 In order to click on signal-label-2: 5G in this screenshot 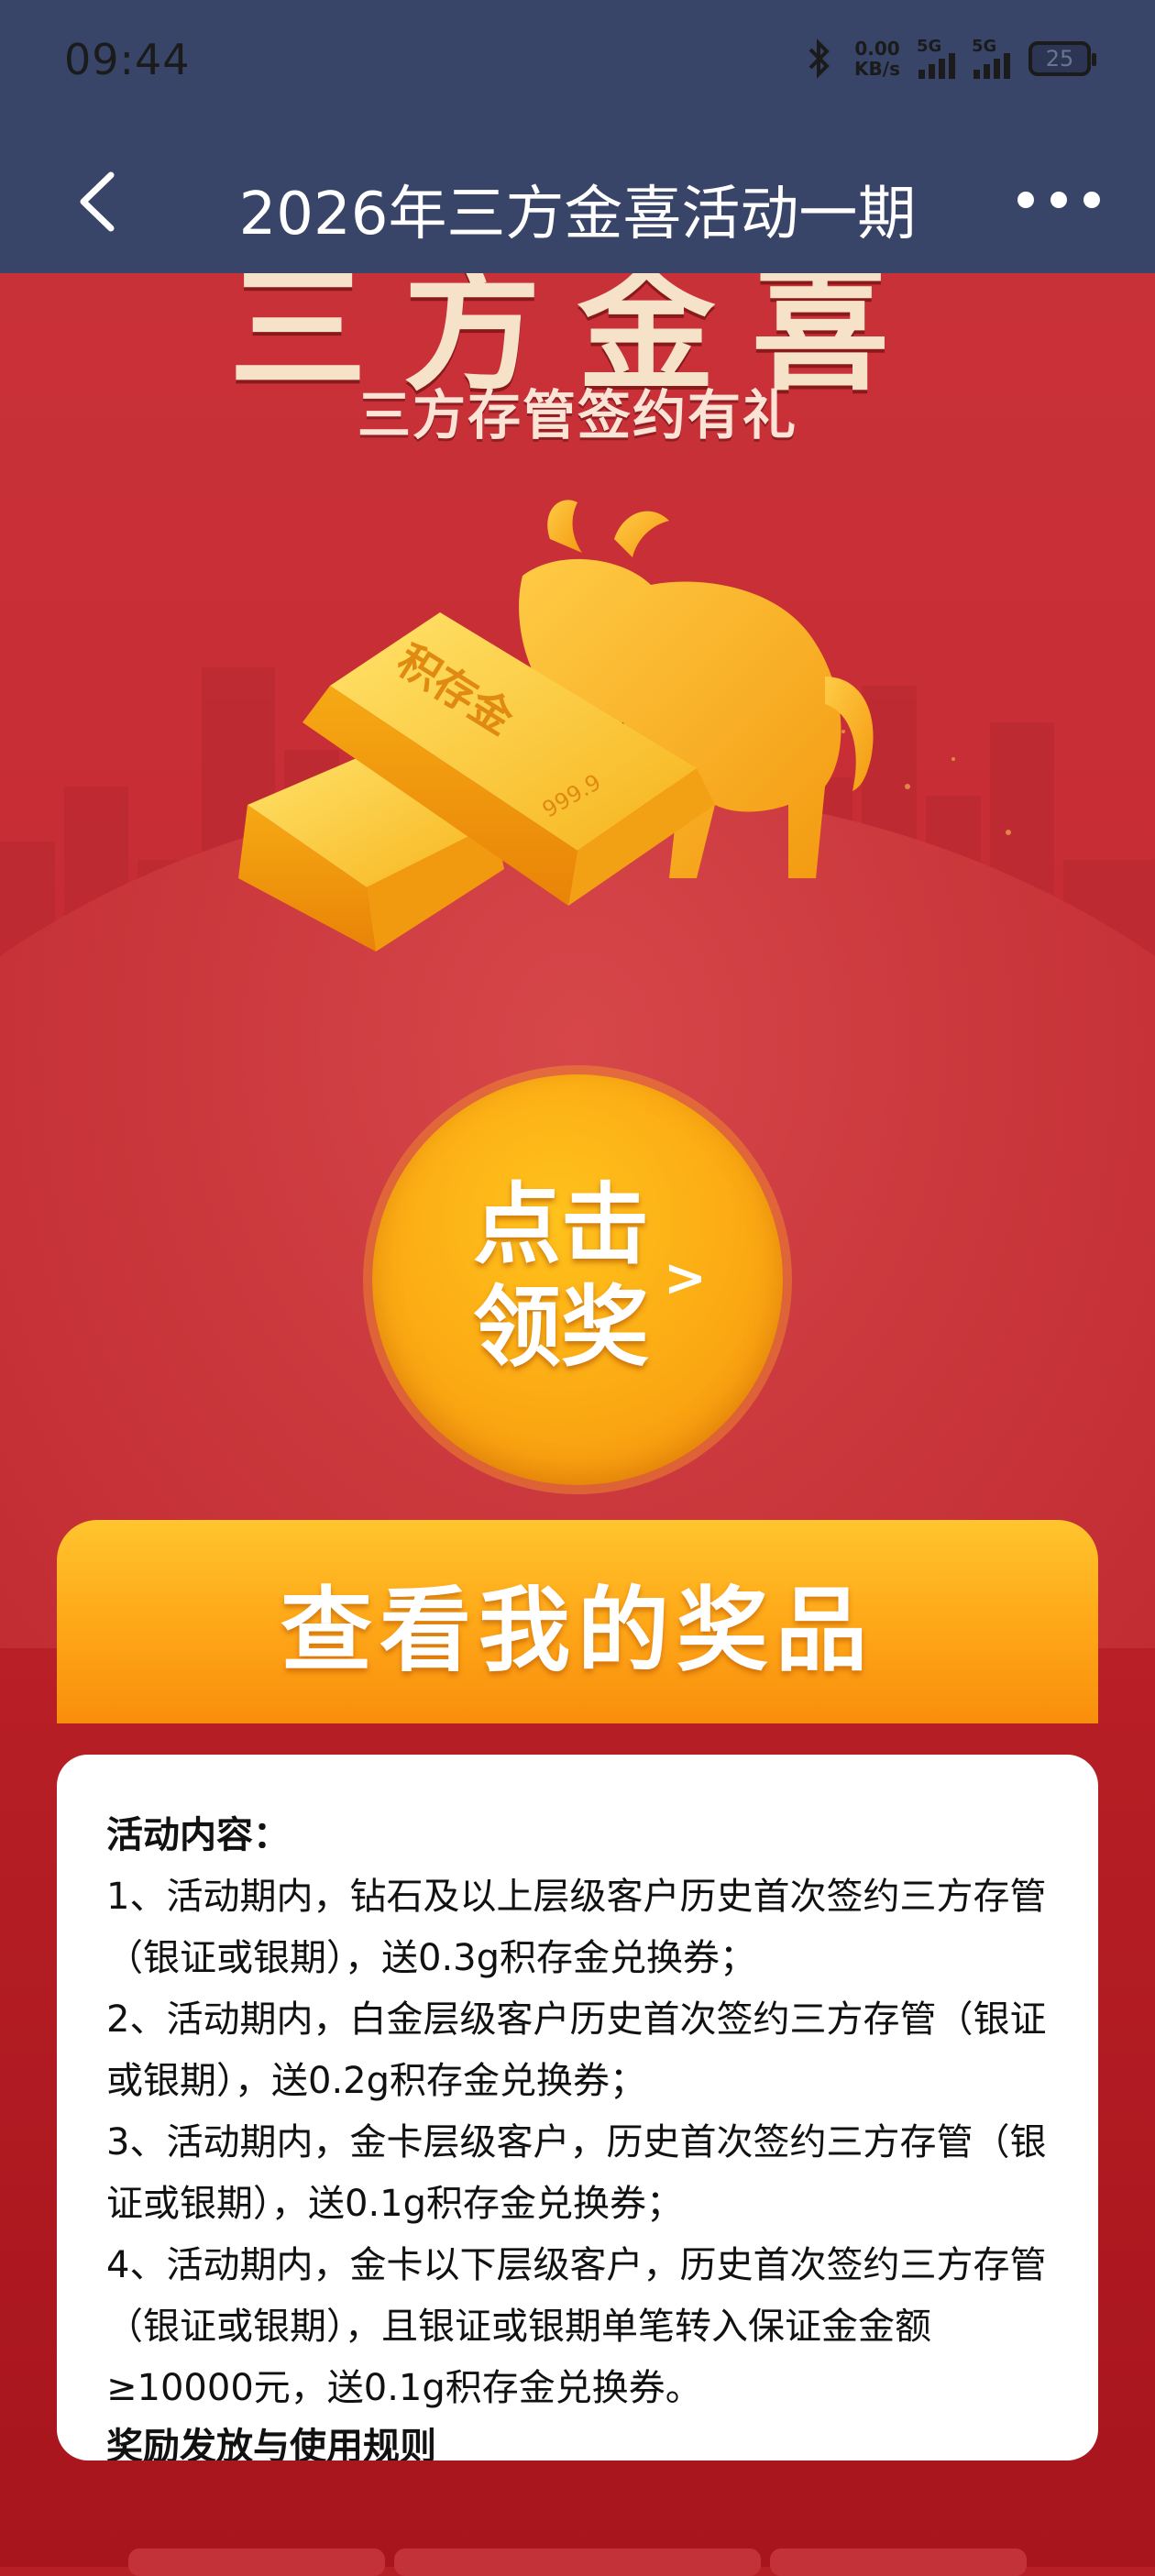, I will do `click(984, 47)`.